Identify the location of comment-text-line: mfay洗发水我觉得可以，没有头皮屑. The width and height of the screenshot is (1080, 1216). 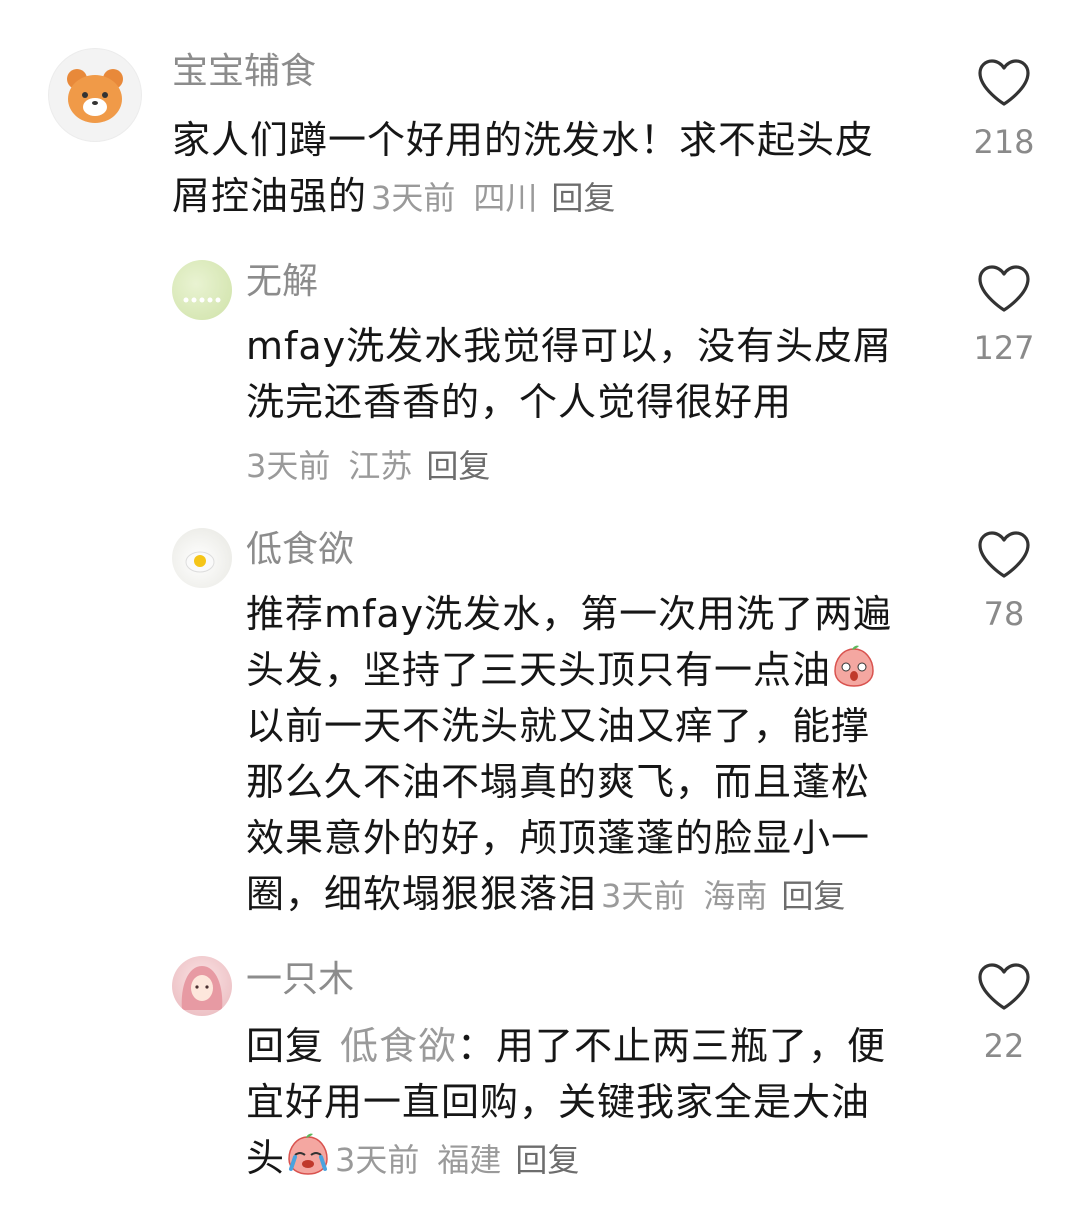
(569, 346).